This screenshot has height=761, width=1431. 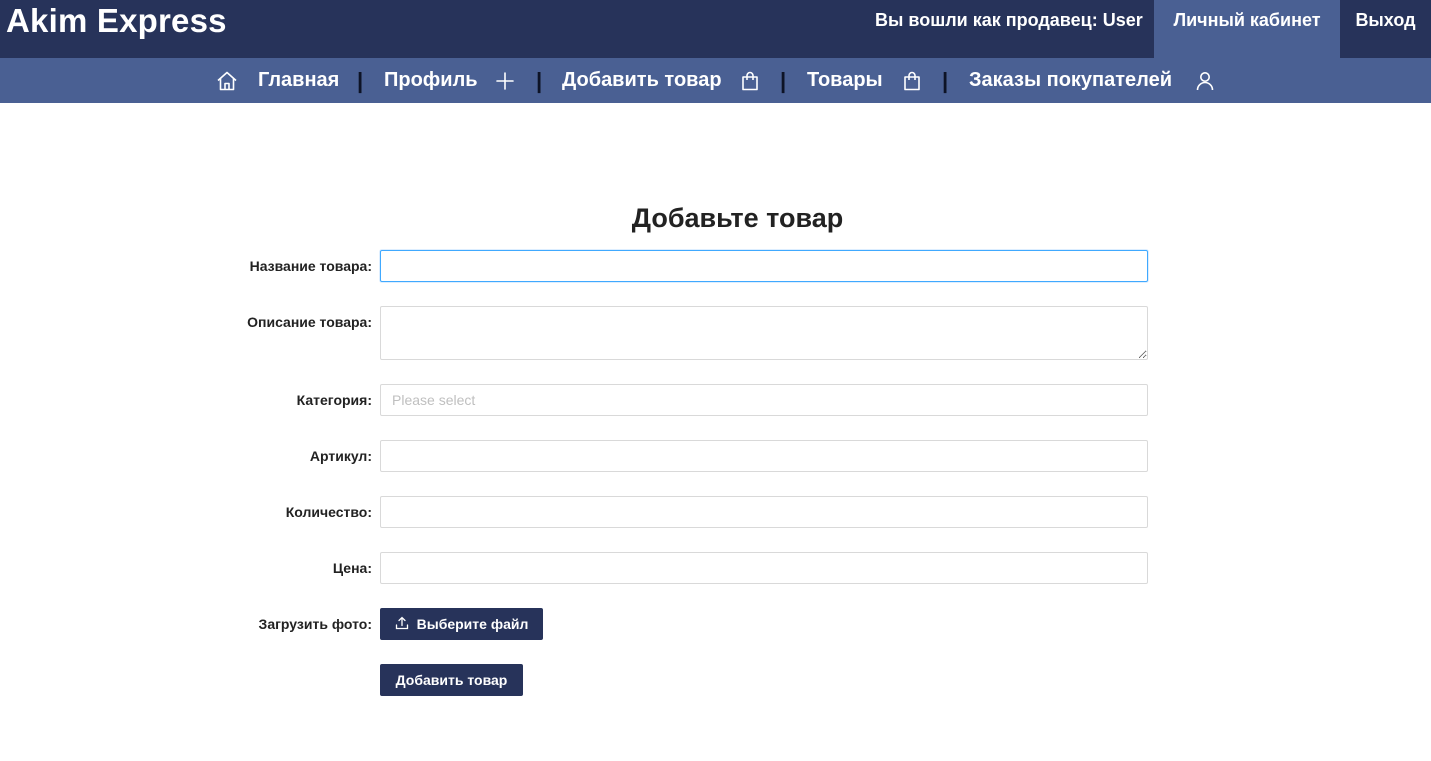 I want to click on category-select: Please select, so click(x=764, y=400).